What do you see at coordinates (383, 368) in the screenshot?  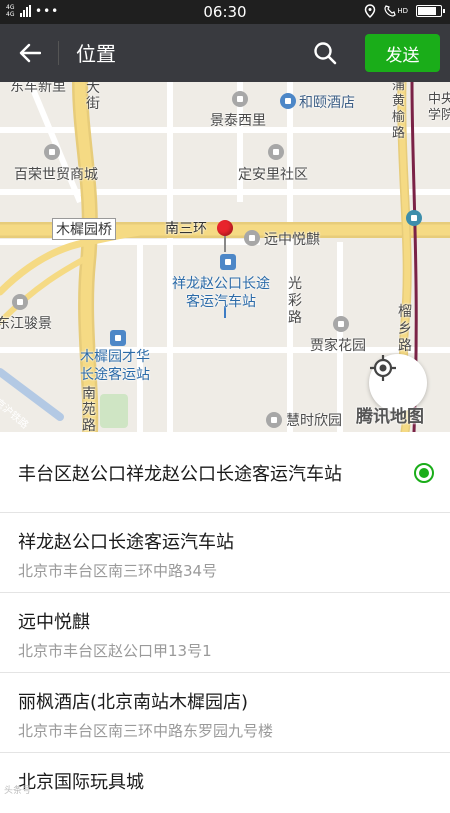 I see `locate-crosshair-icon` at bounding box center [383, 368].